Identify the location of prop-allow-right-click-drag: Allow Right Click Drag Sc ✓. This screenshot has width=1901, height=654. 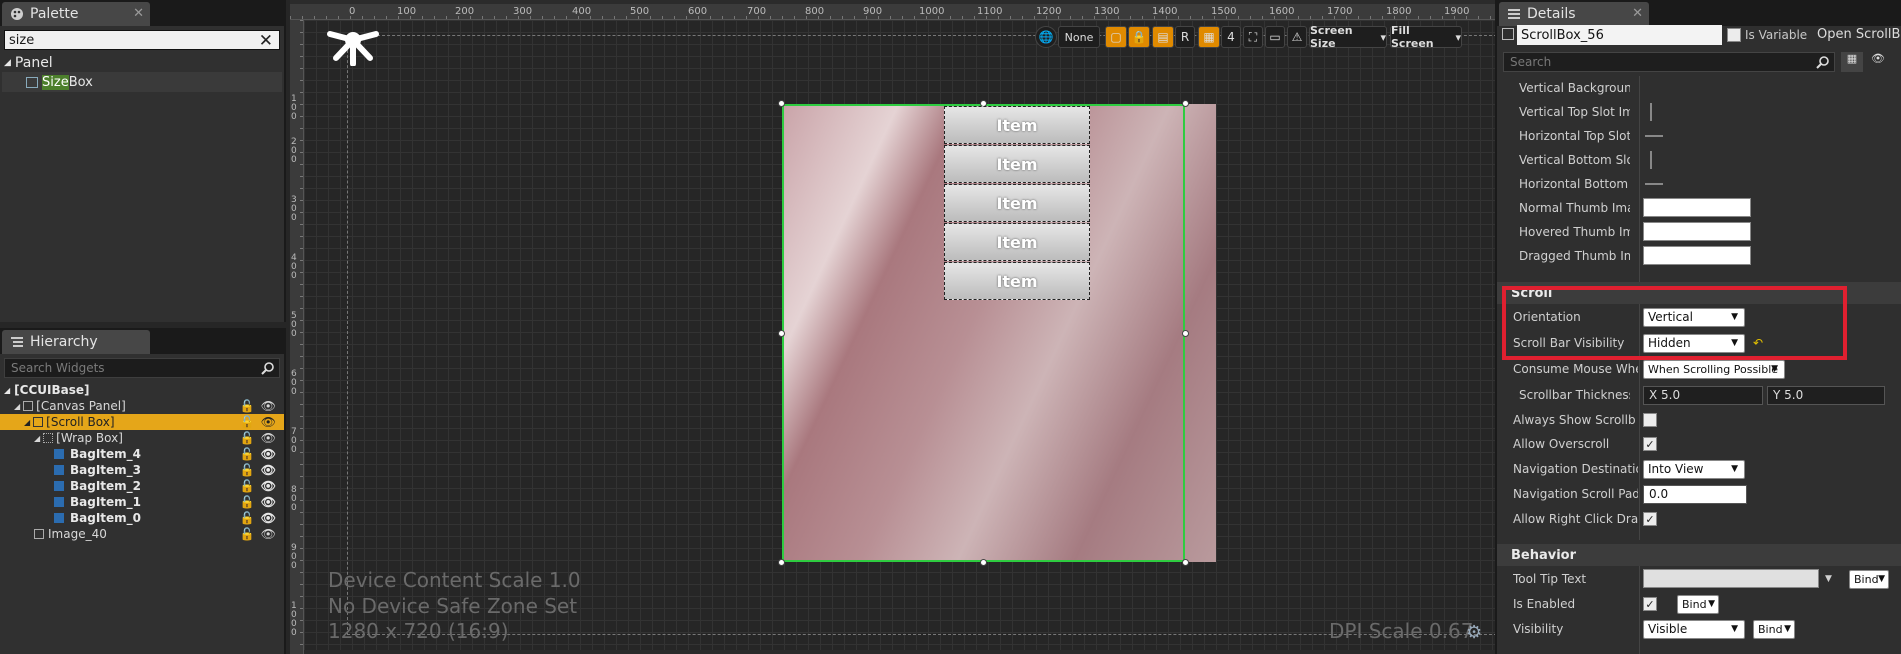
(1699, 519).